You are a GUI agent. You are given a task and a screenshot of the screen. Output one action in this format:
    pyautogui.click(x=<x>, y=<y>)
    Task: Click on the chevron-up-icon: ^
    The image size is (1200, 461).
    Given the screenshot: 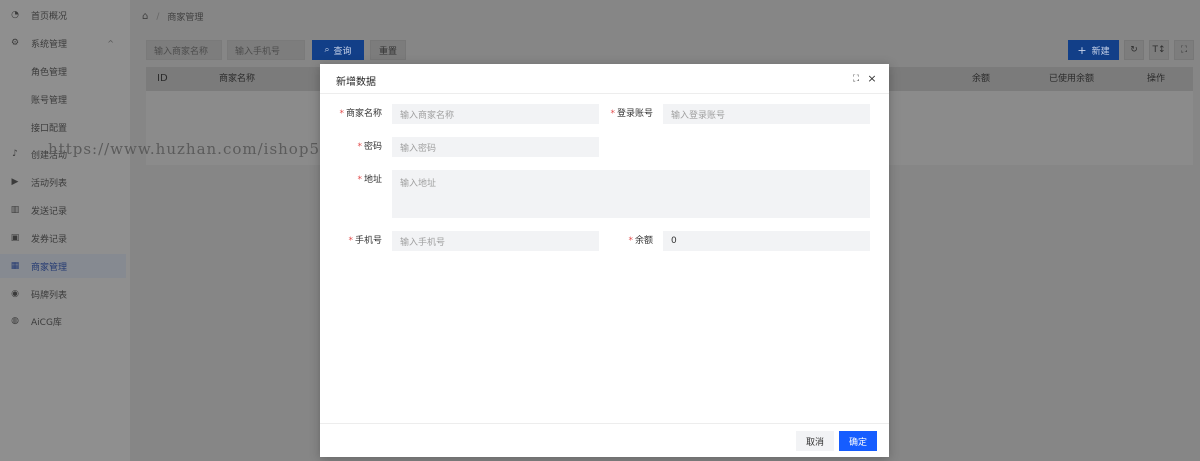 What is the action you would take?
    pyautogui.click(x=110, y=43)
    